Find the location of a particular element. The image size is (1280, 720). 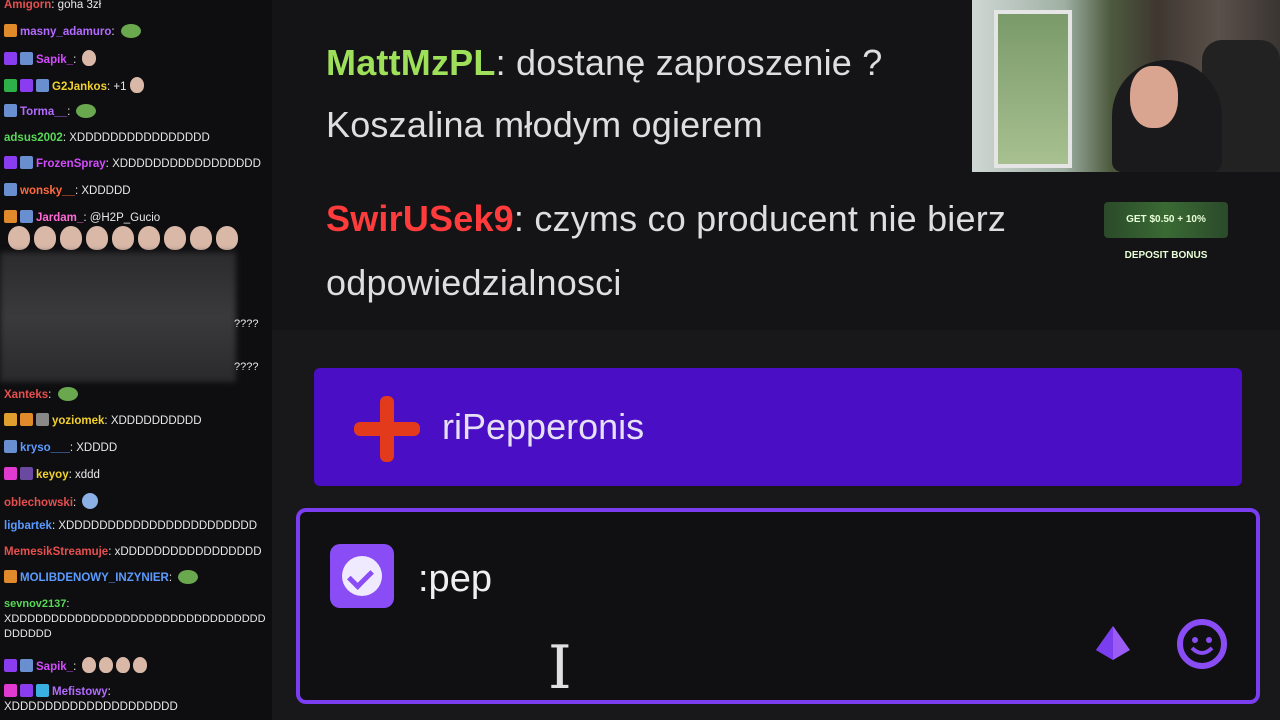

chat-text: ???? is located at coordinates (246, 324).